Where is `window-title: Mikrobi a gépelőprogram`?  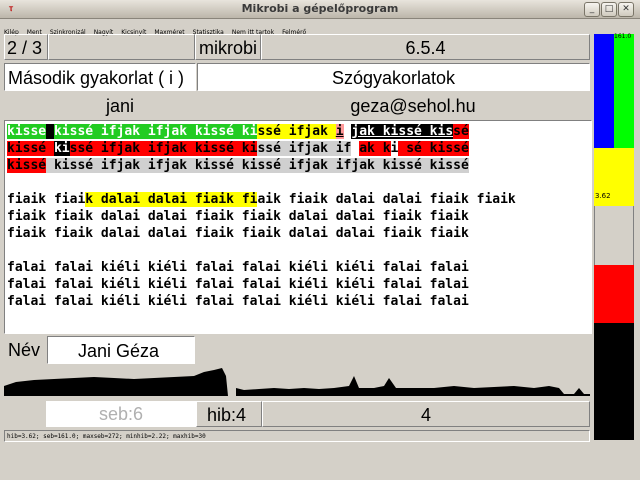 window-title: Mikrobi a gépelőprogram is located at coordinates (320, 8).